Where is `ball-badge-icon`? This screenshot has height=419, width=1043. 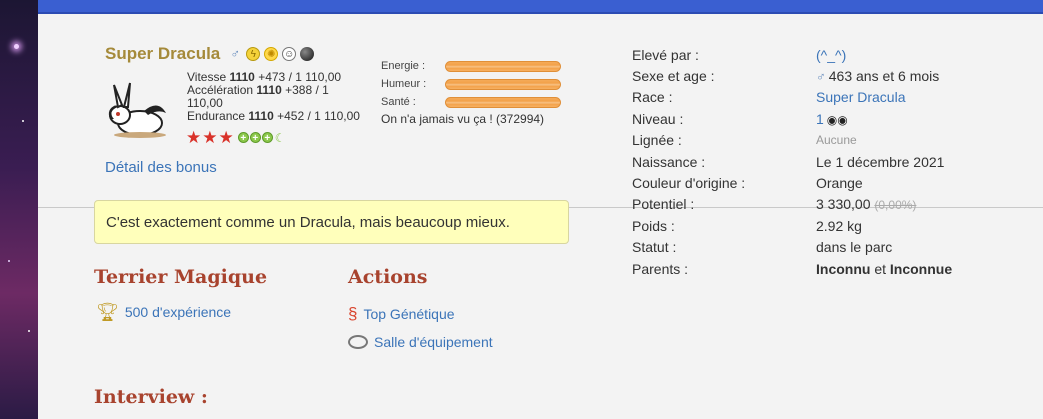 ball-badge-icon is located at coordinates (307, 54).